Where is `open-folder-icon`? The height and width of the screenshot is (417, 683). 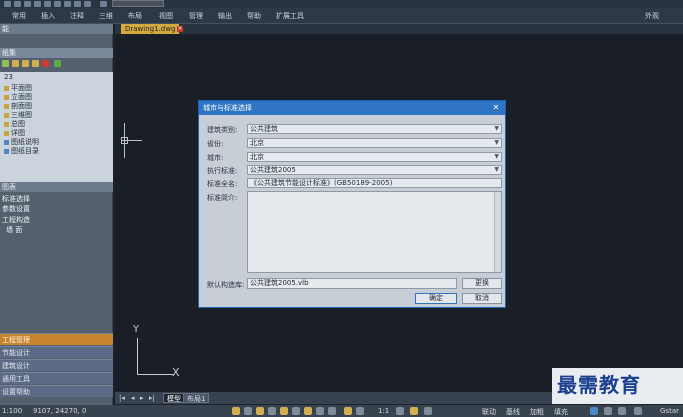 open-folder-icon is located at coordinates (15, 63).